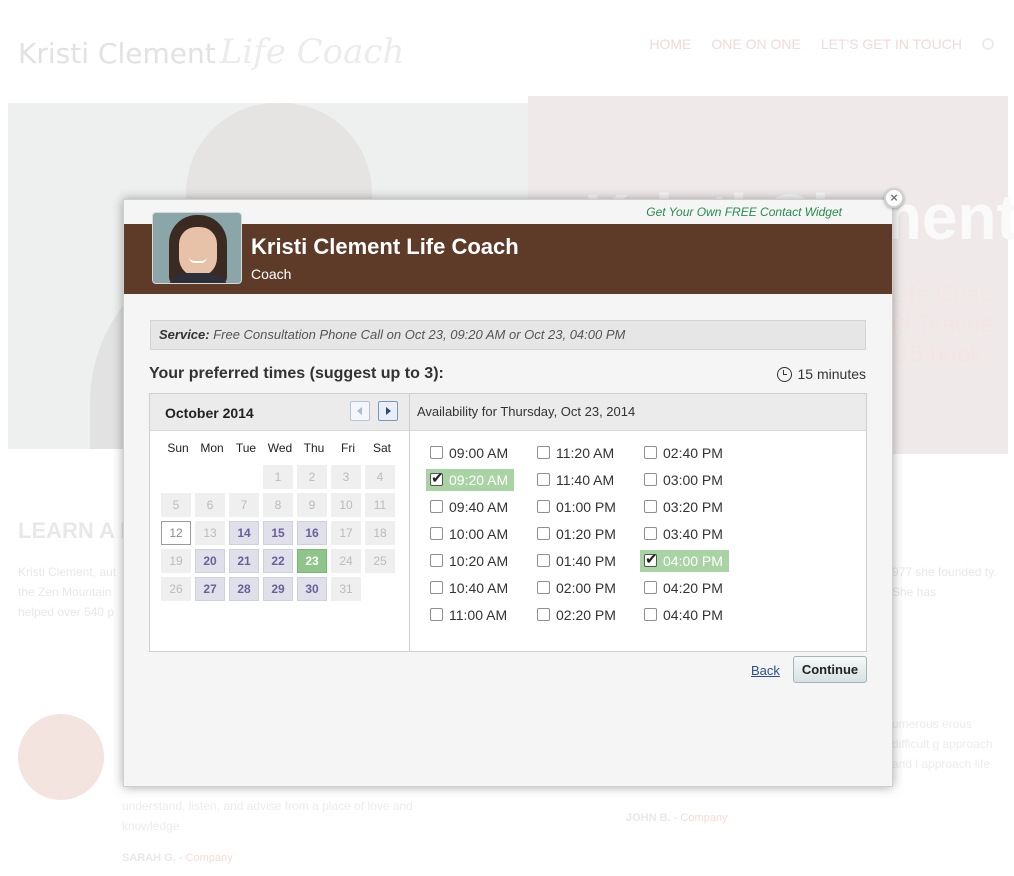 This screenshot has height=876, width=1014. I want to click on calendar-day: 25, so click(380, 561).